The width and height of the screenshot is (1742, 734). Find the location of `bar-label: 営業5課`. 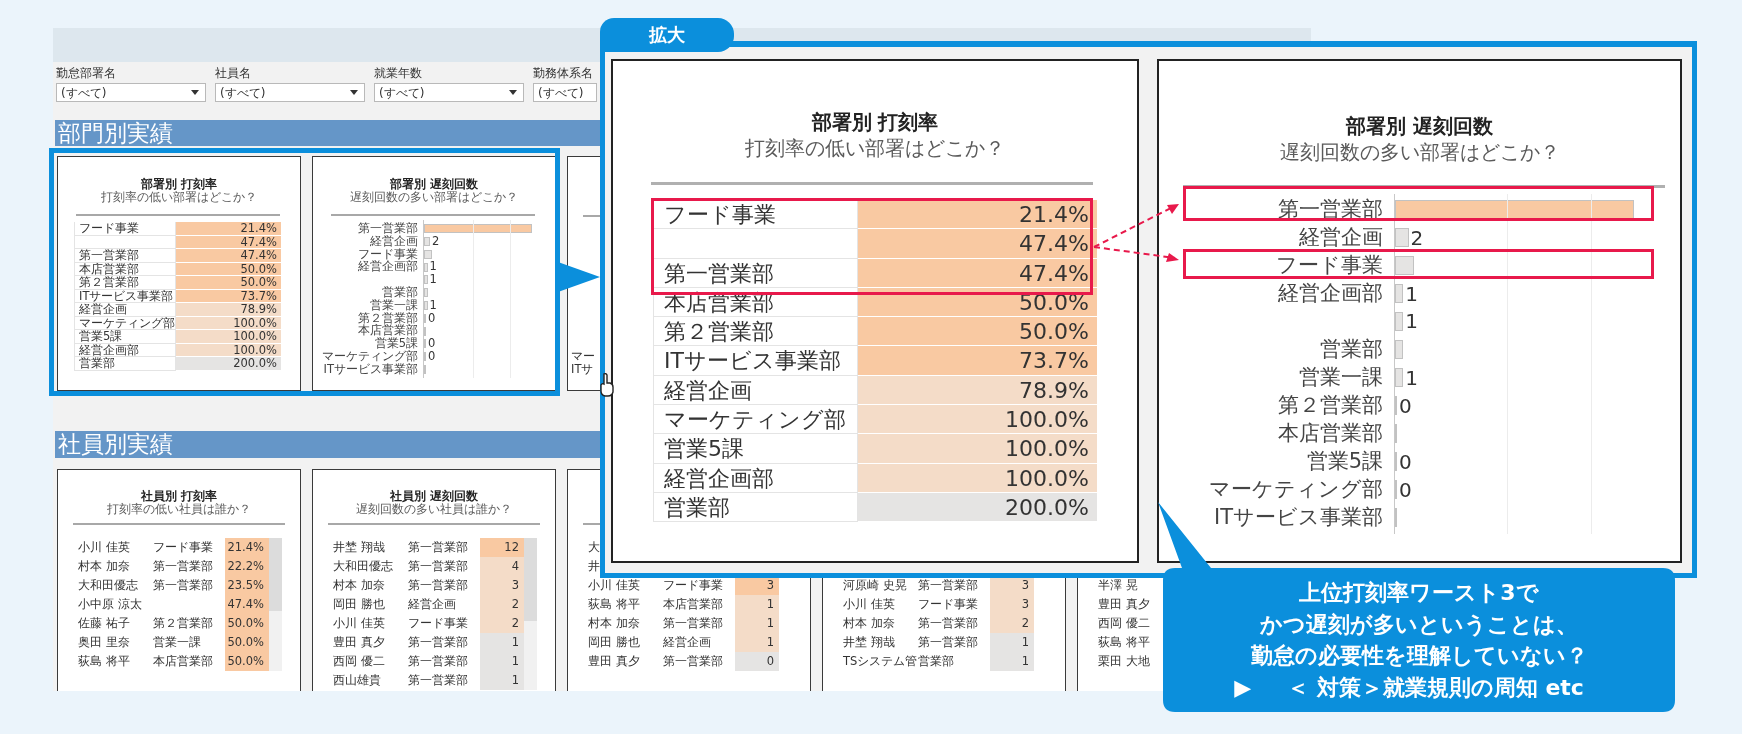

bar-label: 営業5課 is located at coordinates (395, 343).